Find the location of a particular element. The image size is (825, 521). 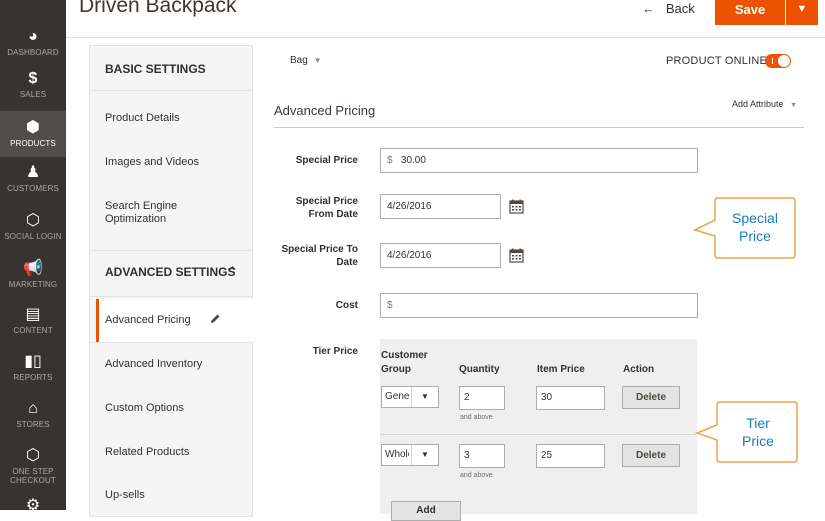

store-icon: ⌂ is located at coordinates (33, 408).